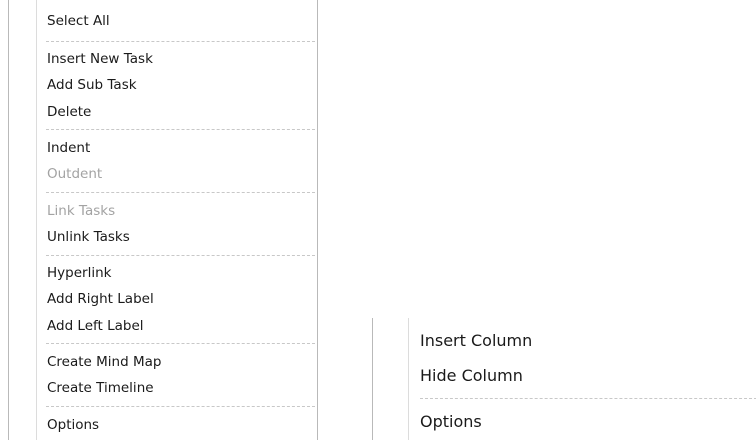 The width and height of the screenshot is (756, 440). What do you see at coordinates (88, 237) in the screenshot?
I see `menu-item-unlink-tasks: Unlink Tasks` at bounding box center [88, 237].